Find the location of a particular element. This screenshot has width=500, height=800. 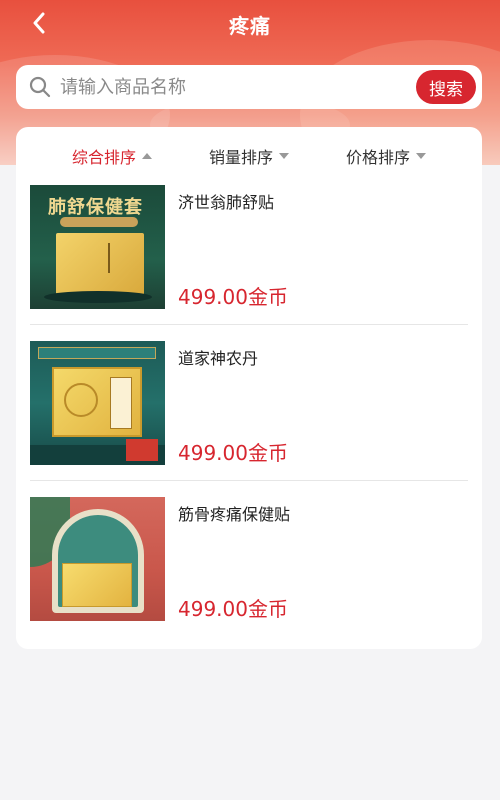

product-item: 肺舒保健套 济世翁肺舒贴 499.00金币 is located at coordinates (249, 247).